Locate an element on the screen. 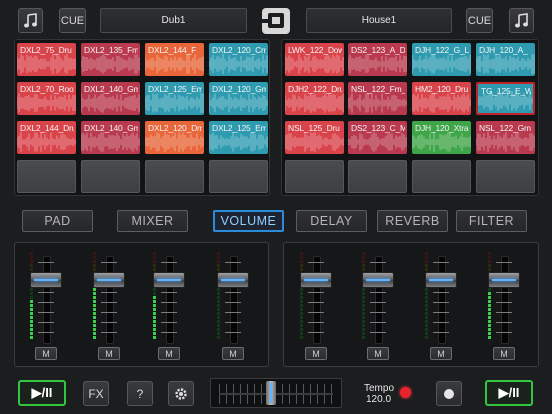 The image size is (552, 414). left-pad-r3c4: DXL2_125_Em is located at coordinates (238, 137).